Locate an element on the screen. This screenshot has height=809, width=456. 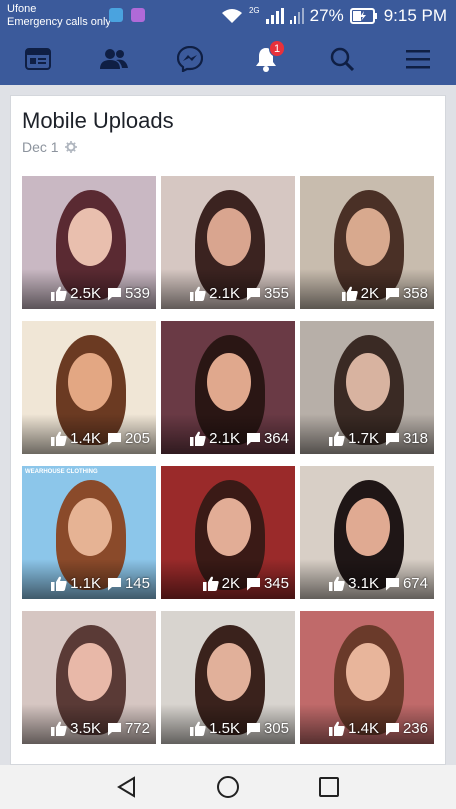
photo-stats: 3.5K 772 is located at coordinates (100, 728).